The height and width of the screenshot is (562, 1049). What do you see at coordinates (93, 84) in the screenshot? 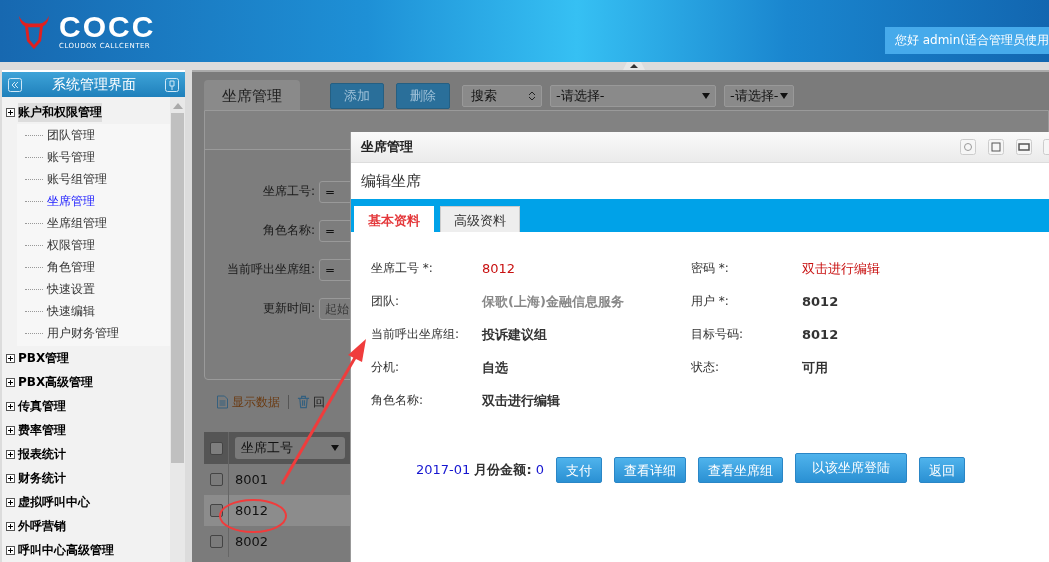
I see `sidebar-title: 系统管理界面` at bounding box center [93, 84].